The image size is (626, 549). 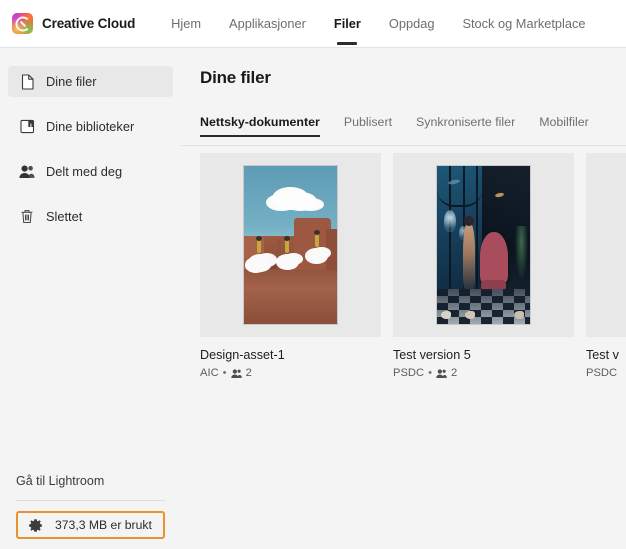 What do you see at coordinates (209, 373) in the screenshot?
I see `file-format: AIC` at bounding box center [209, 373].